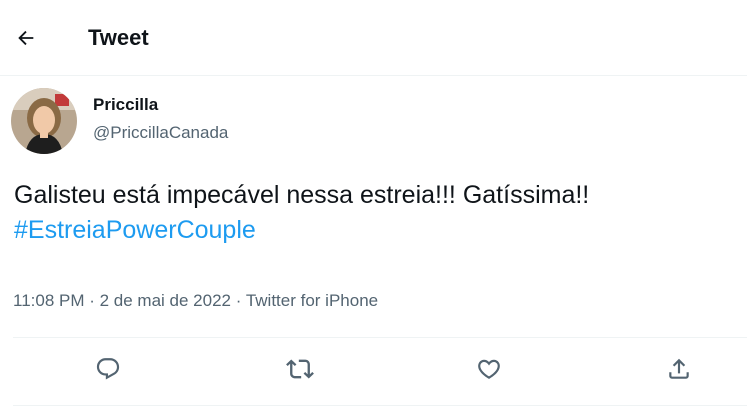 The width and height of the screenshot is (747, 420). Describe the element at coordinates (49, 300) in the screenshot. I see `tweet-time: 11:08 PM` at that location.